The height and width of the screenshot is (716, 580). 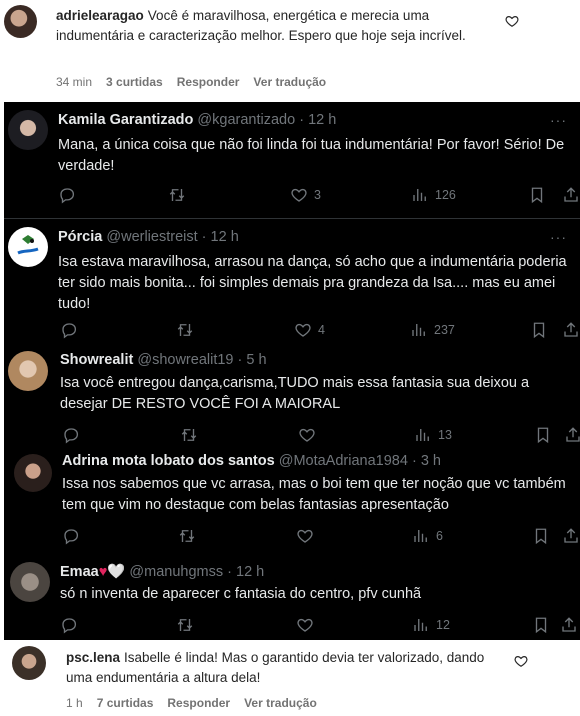 What do you see at coordinates (74, 82) in the screenshot?
I see `comment-time: 34 min` at bounding box center [74, 82].